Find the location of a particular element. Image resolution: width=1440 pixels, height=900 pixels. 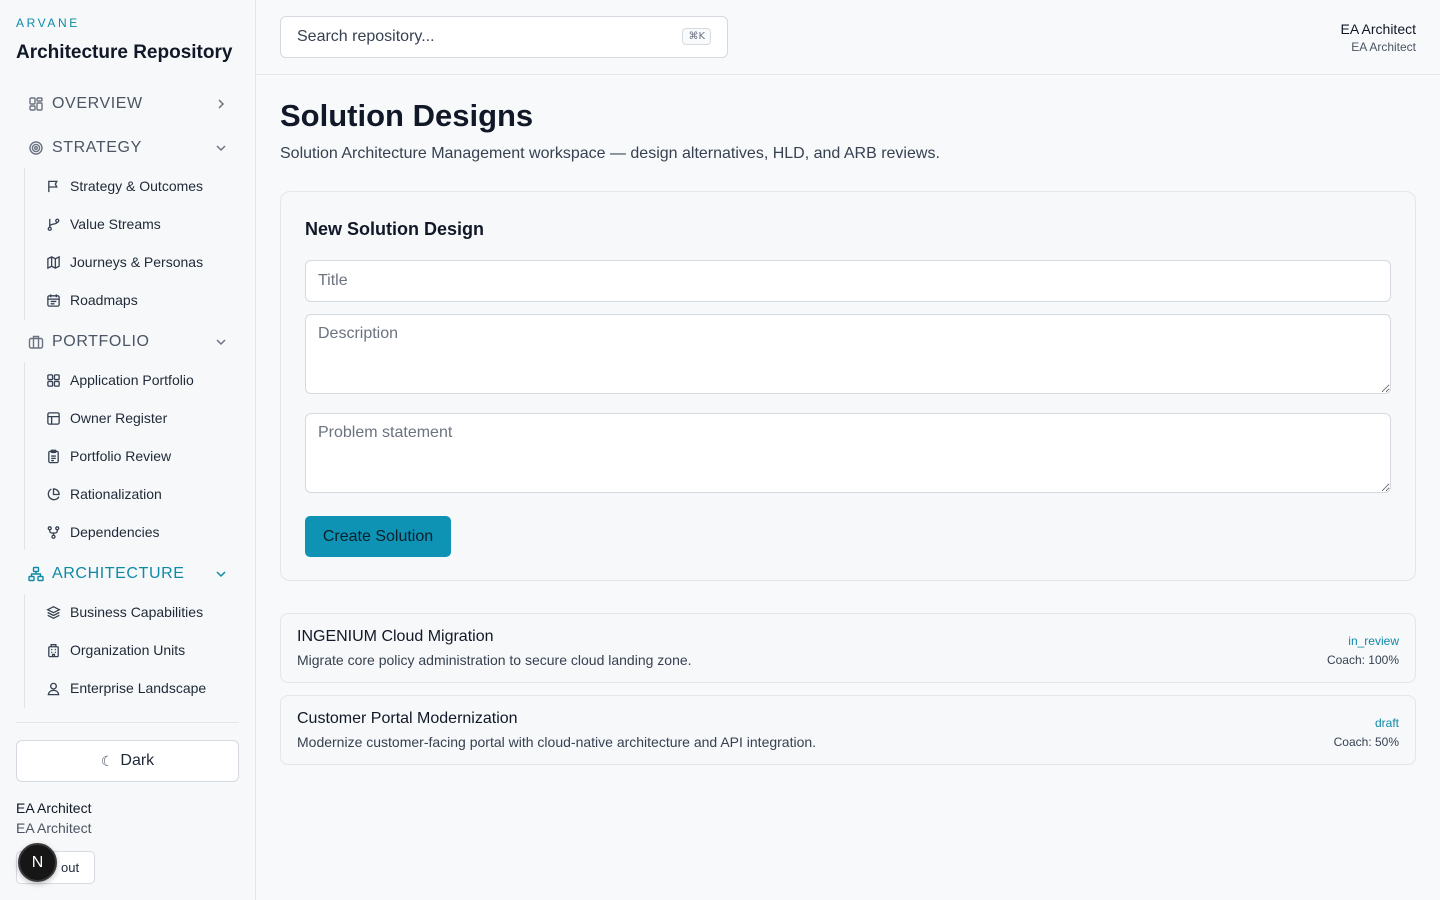

search-box: ⌘K is located at coordinates (504, 37).